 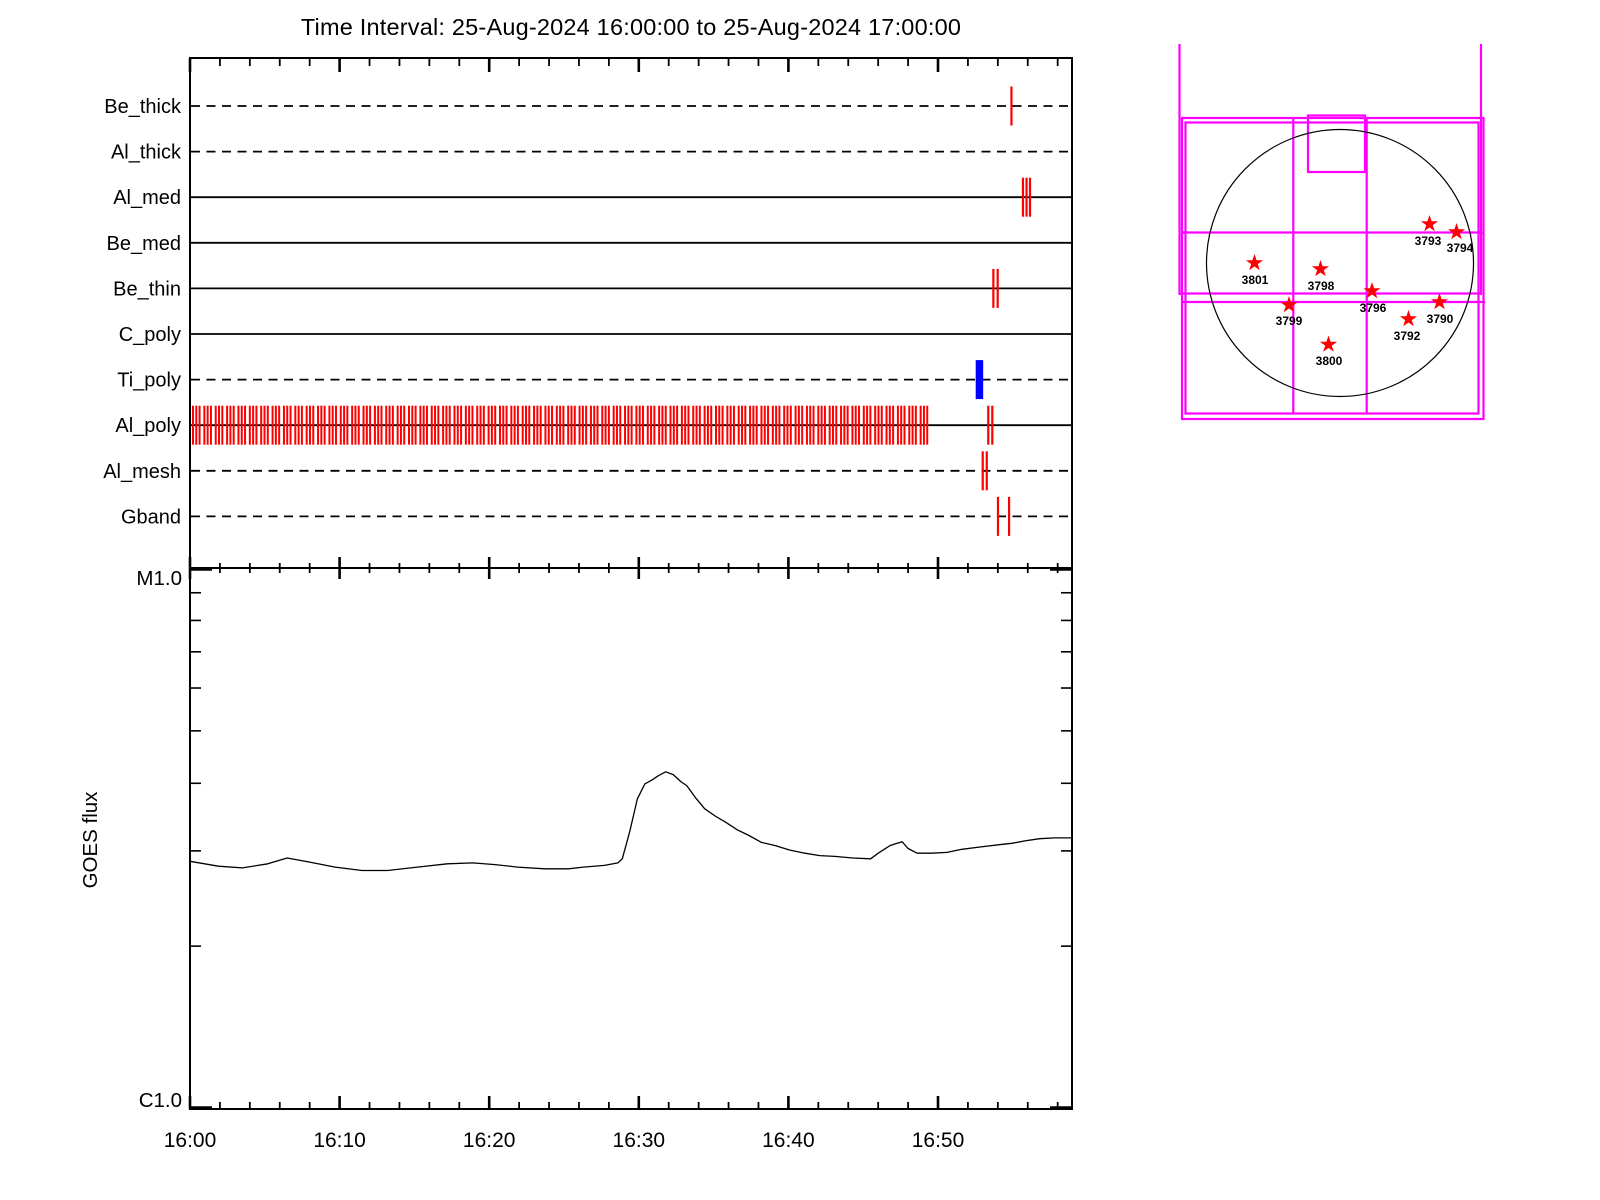 I want to click on y-axis-title: GOES flux, so click(x=90, y=840).